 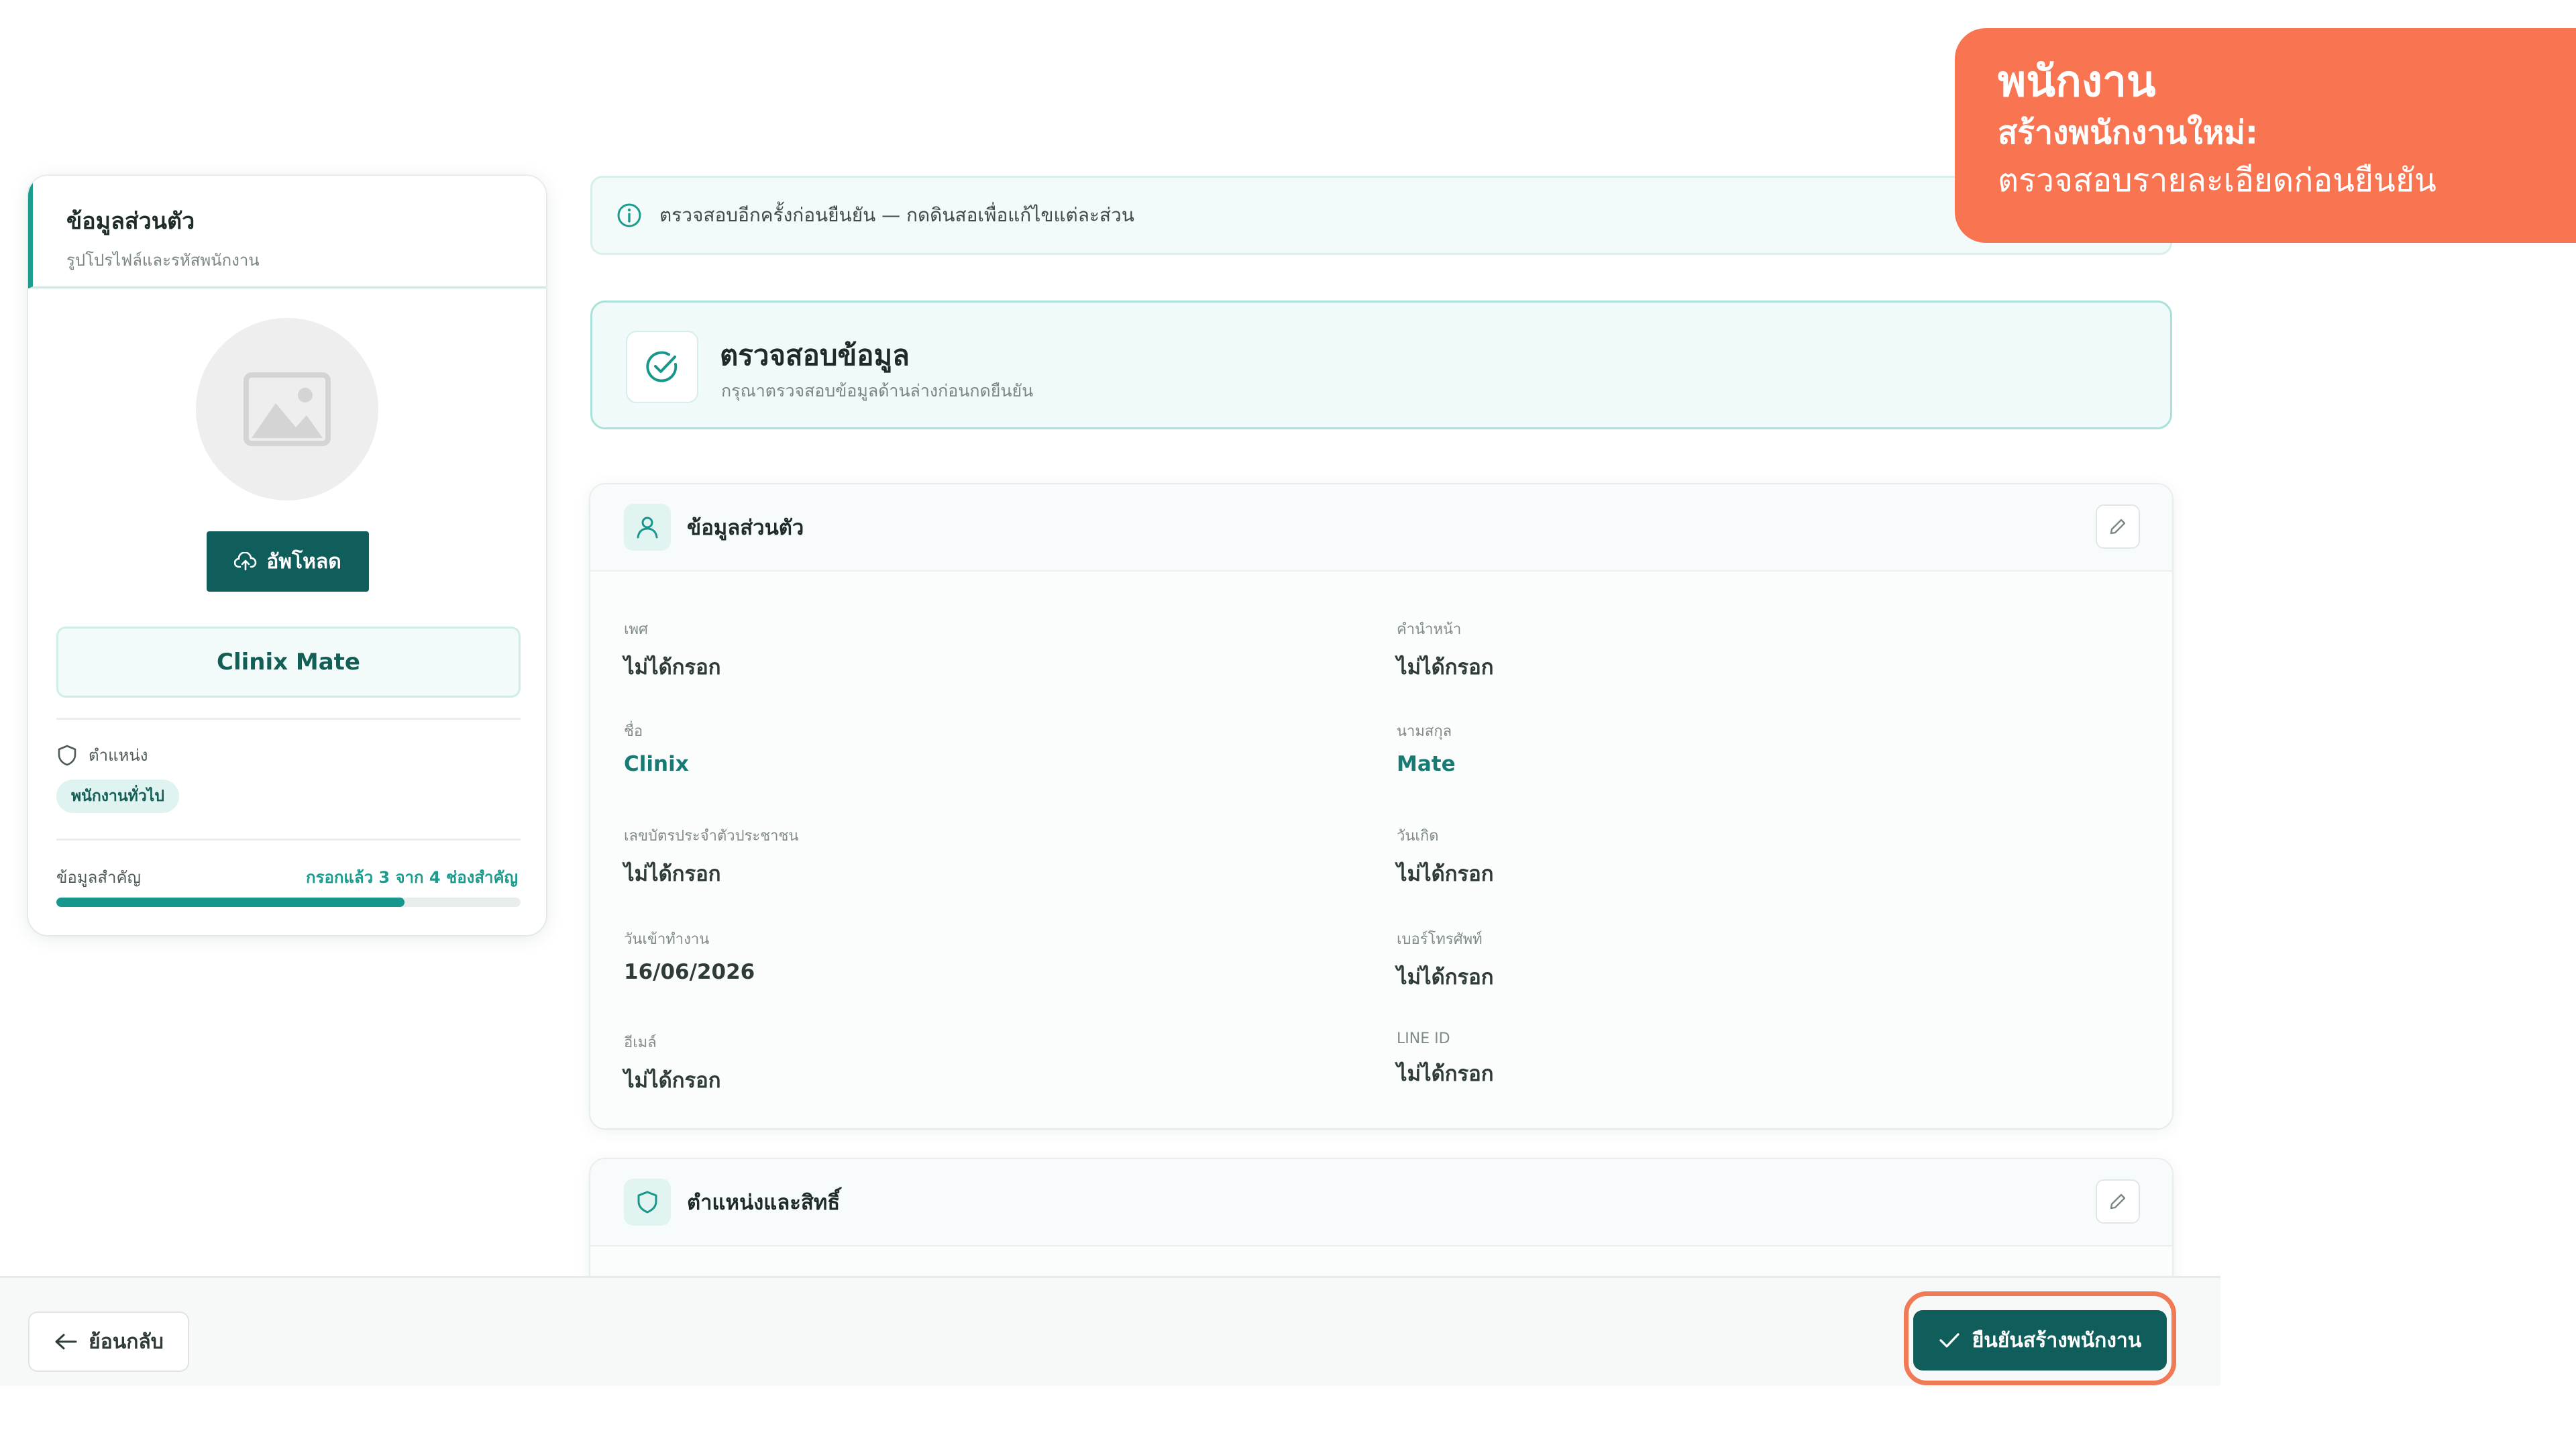 I want to click on role-label: ตำแหน่ง, so click(x=102, y=755).